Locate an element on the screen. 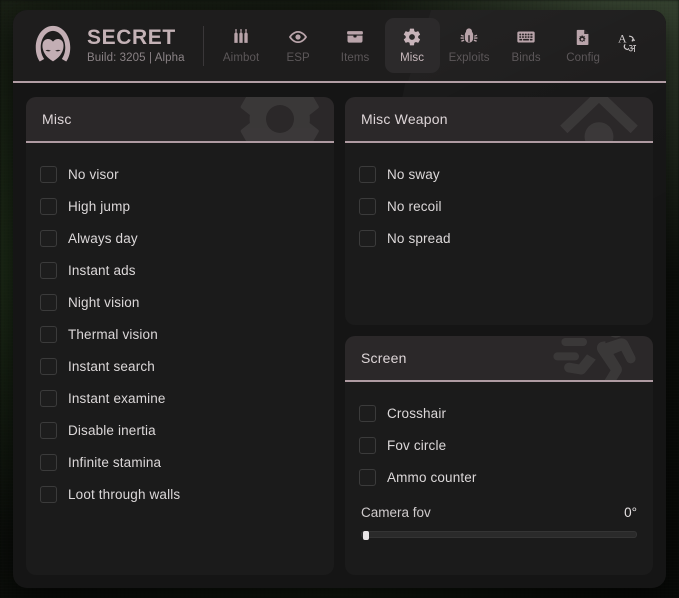 This screenshot has width=679, height=598. brand: SECRET Build: 3205 | Alpha is located at coordinates (99, 46).